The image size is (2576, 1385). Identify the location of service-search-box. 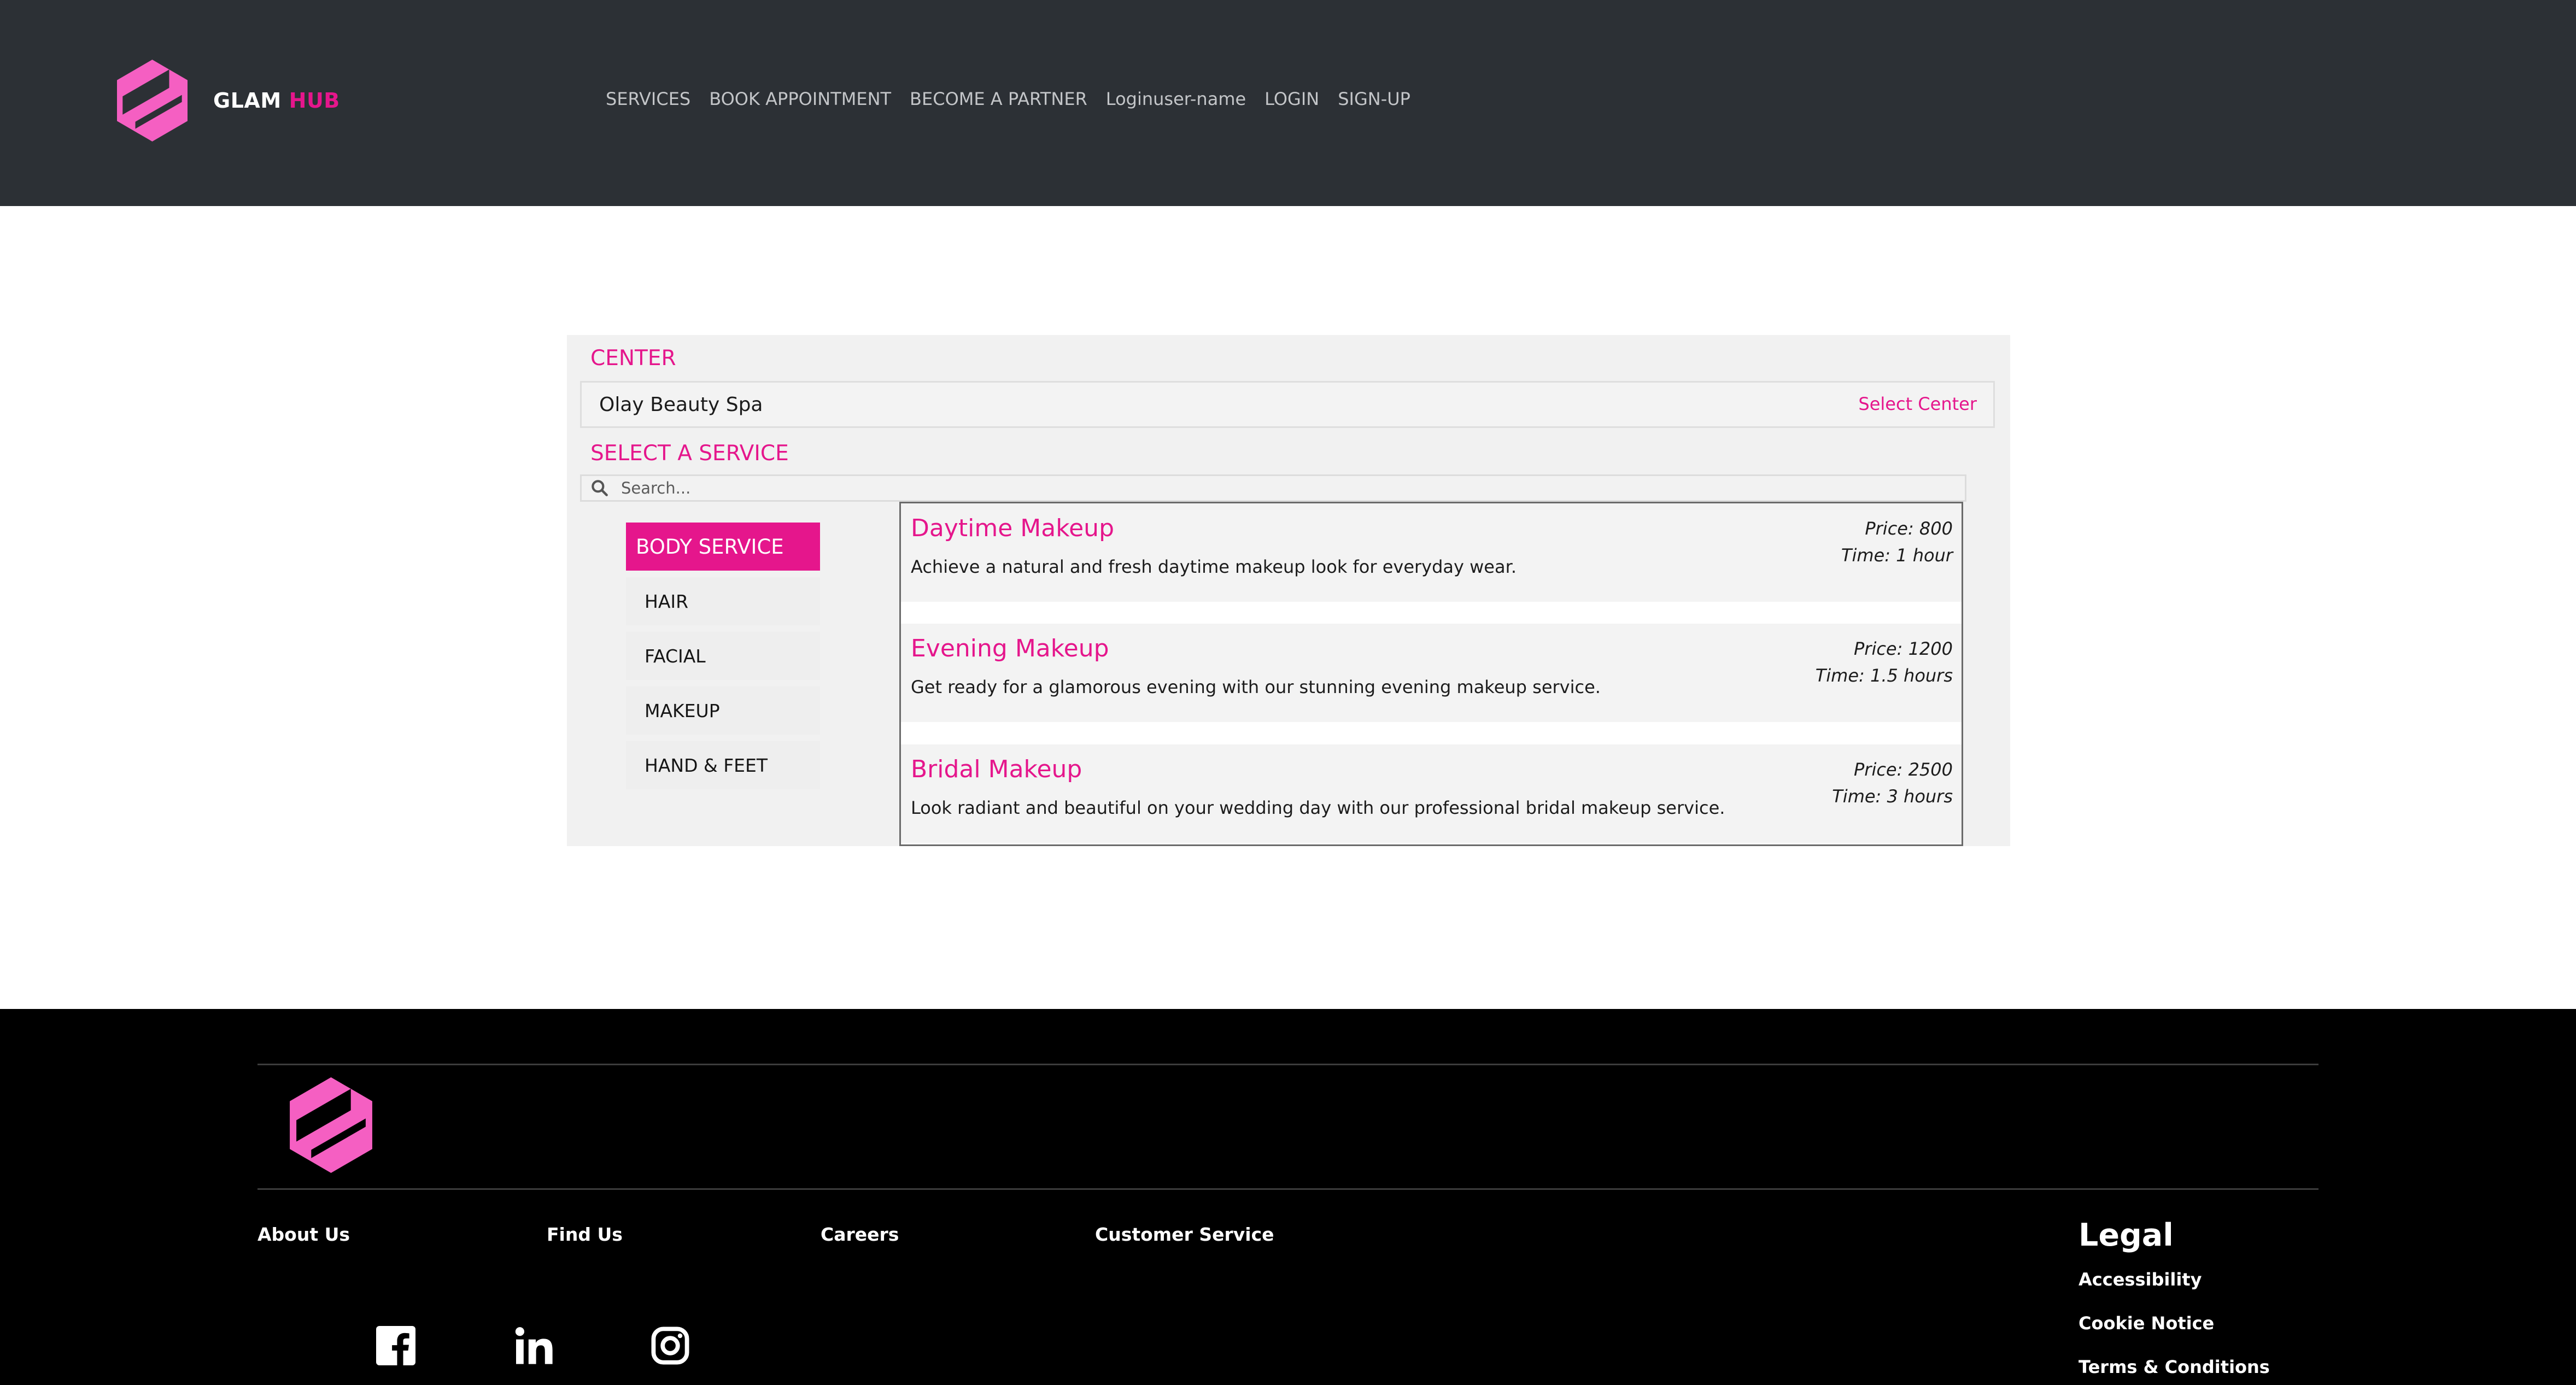
(1273, 488).